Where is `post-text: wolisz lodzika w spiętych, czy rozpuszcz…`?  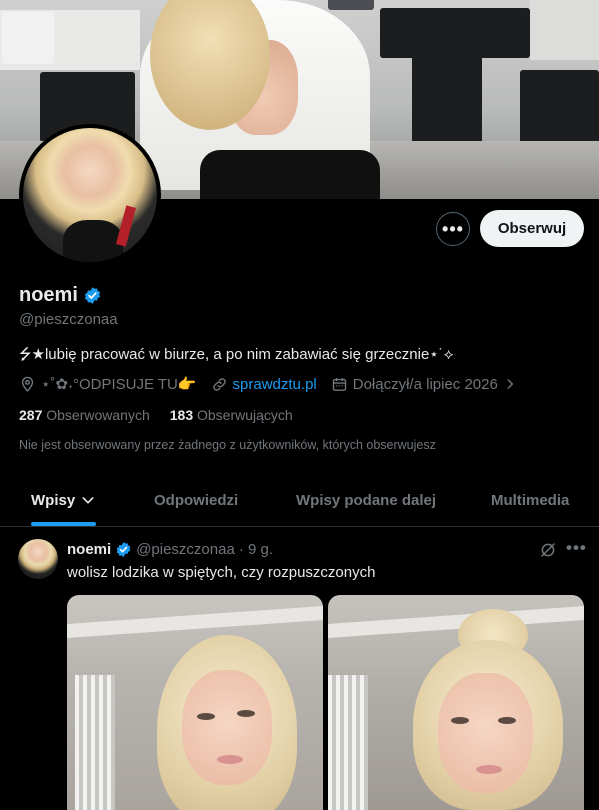 post-text: wolisz lodzika w spiętych, czy rozpuszcz… is located at coordinates (221, 572).